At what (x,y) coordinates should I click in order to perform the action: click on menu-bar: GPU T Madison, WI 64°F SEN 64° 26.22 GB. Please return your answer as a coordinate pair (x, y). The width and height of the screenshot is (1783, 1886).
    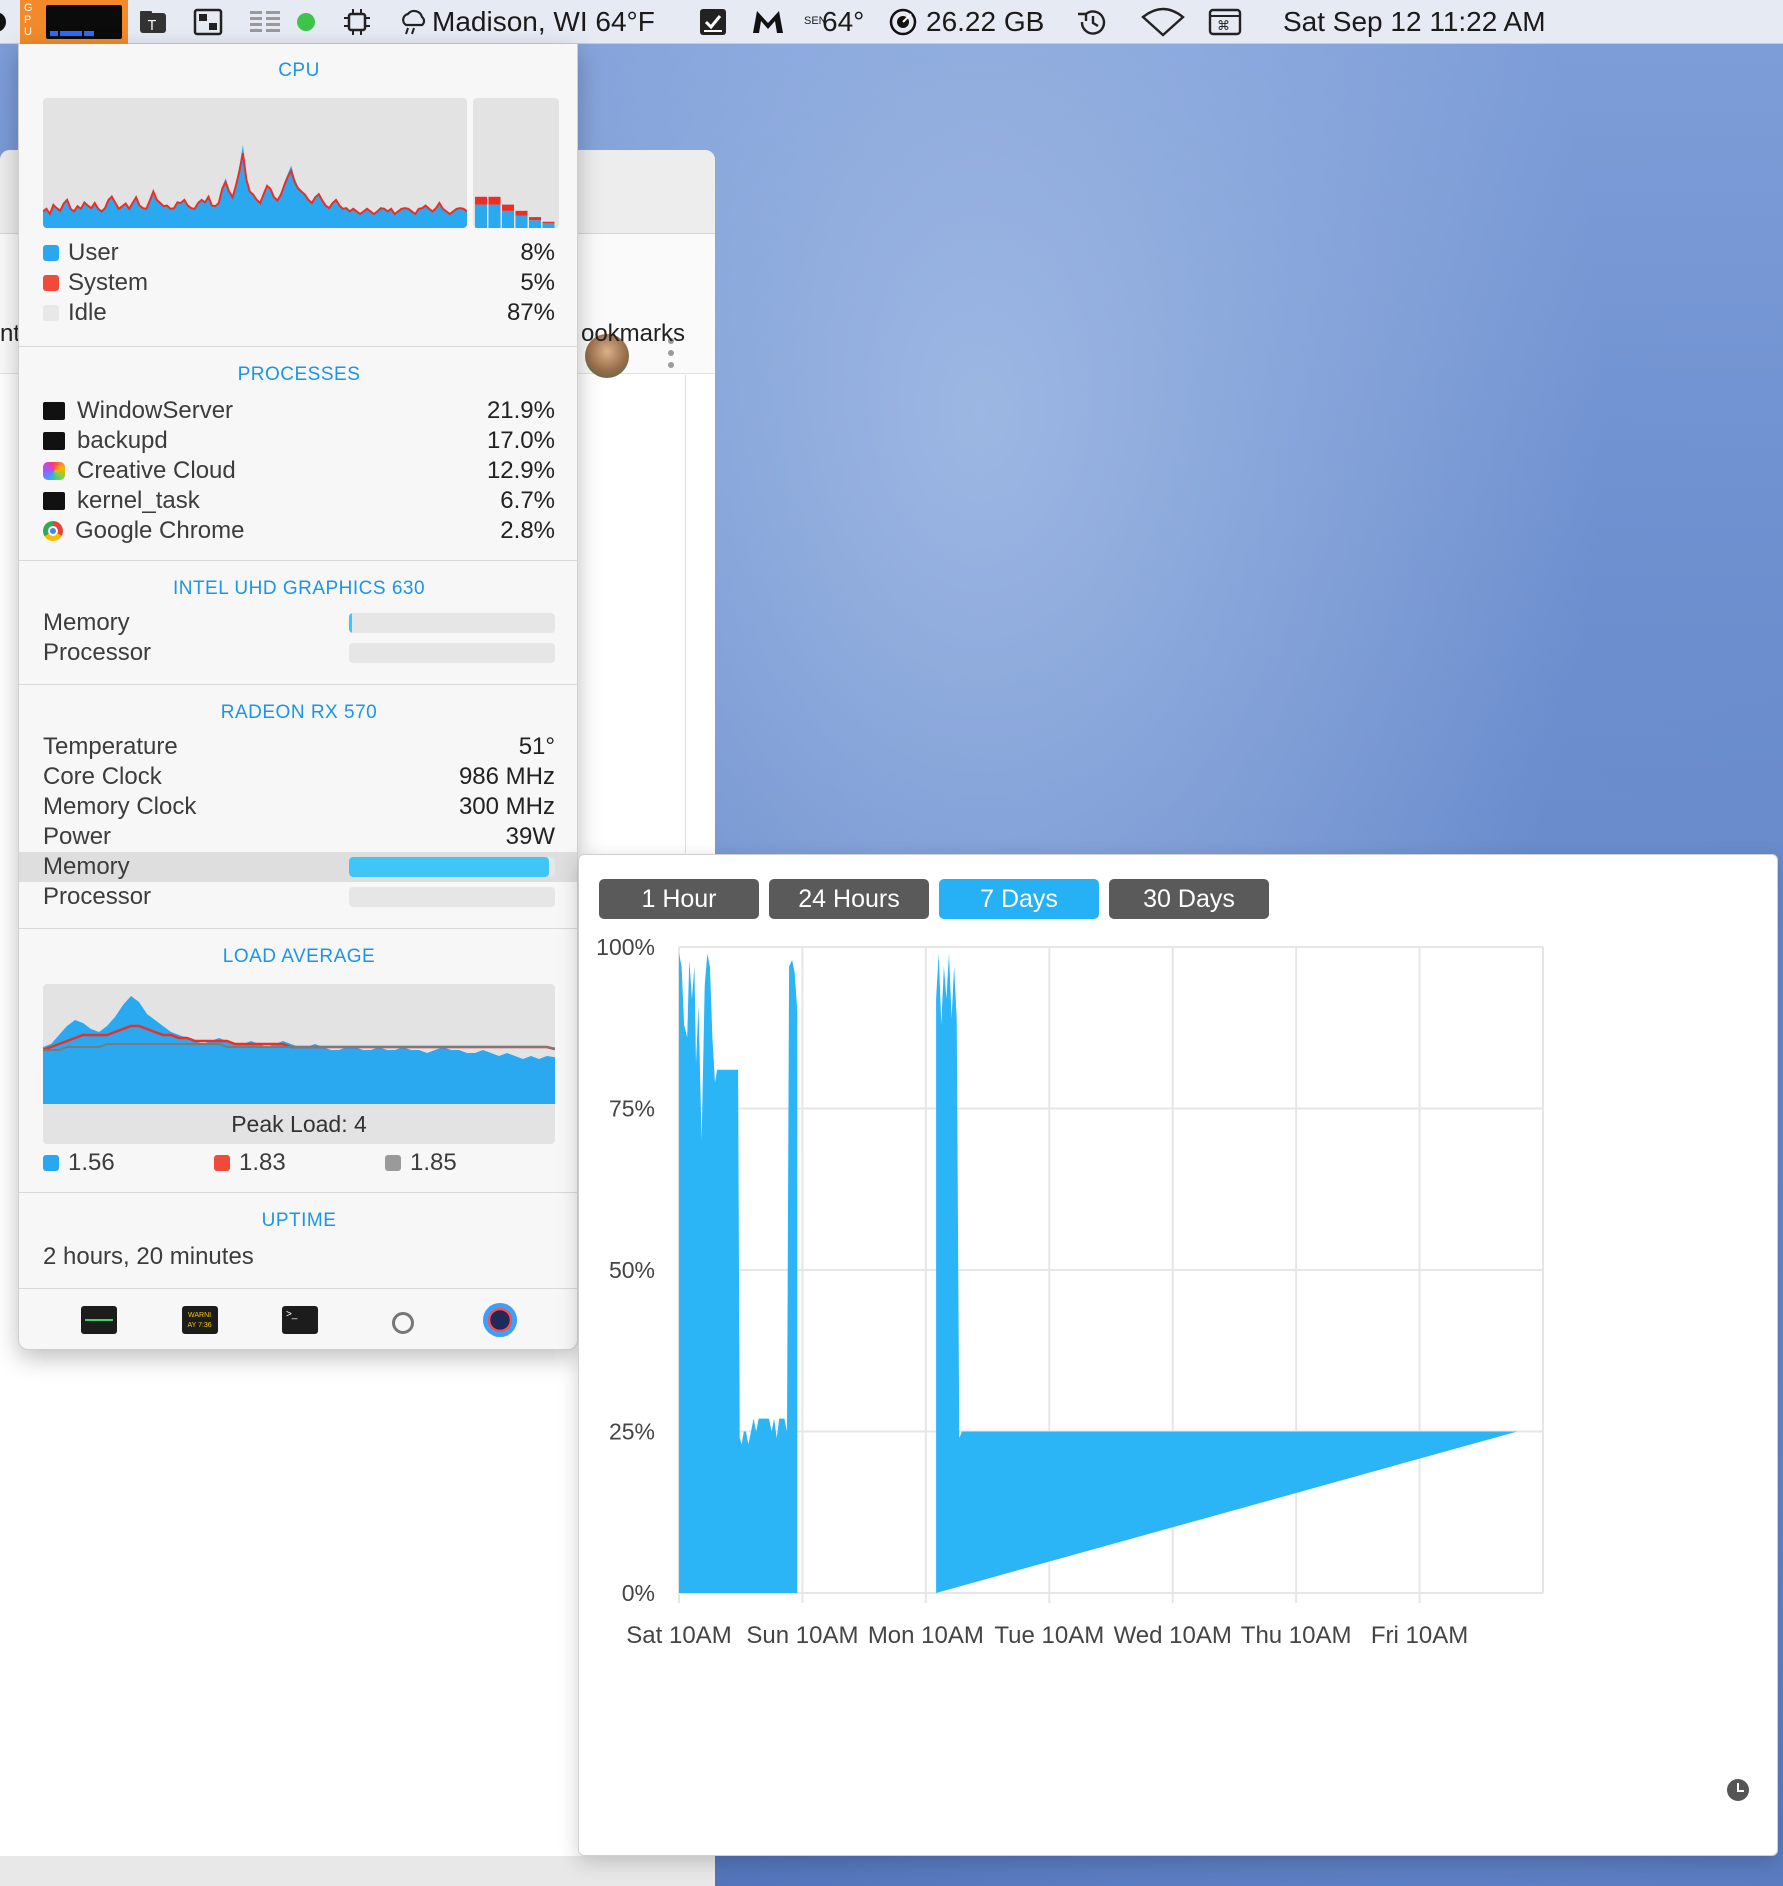
    Looking at the image, I should click on (891, 22).